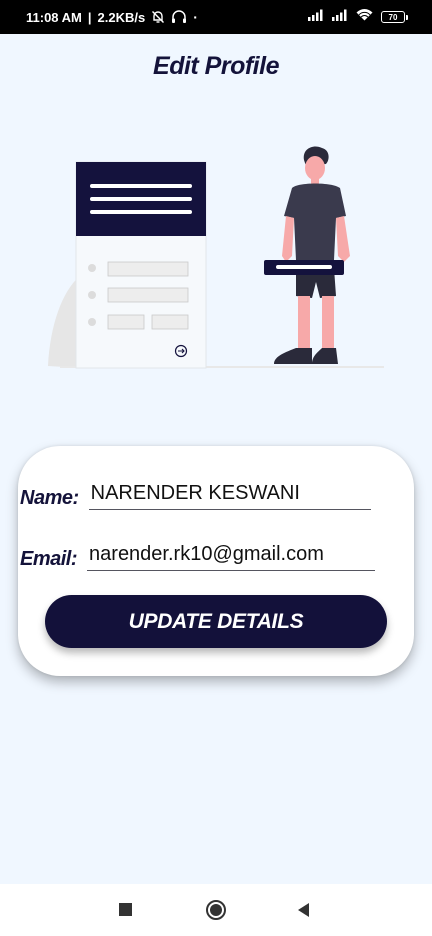 This screenshot has width=432, height=936. I want to click on wifi-icon, so click(364, 17).